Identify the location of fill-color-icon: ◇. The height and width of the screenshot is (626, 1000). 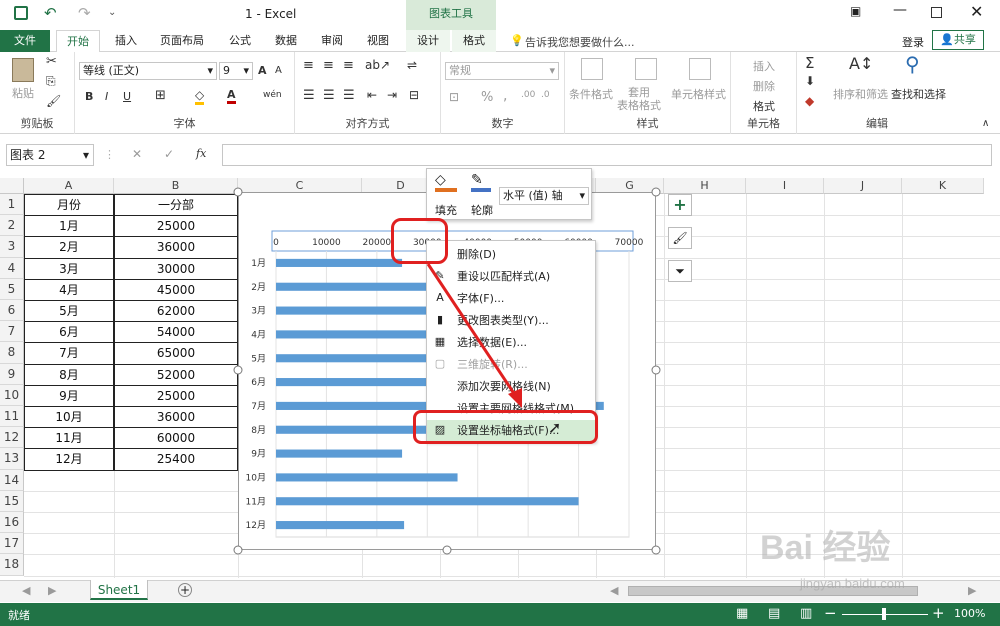
(200, 96).